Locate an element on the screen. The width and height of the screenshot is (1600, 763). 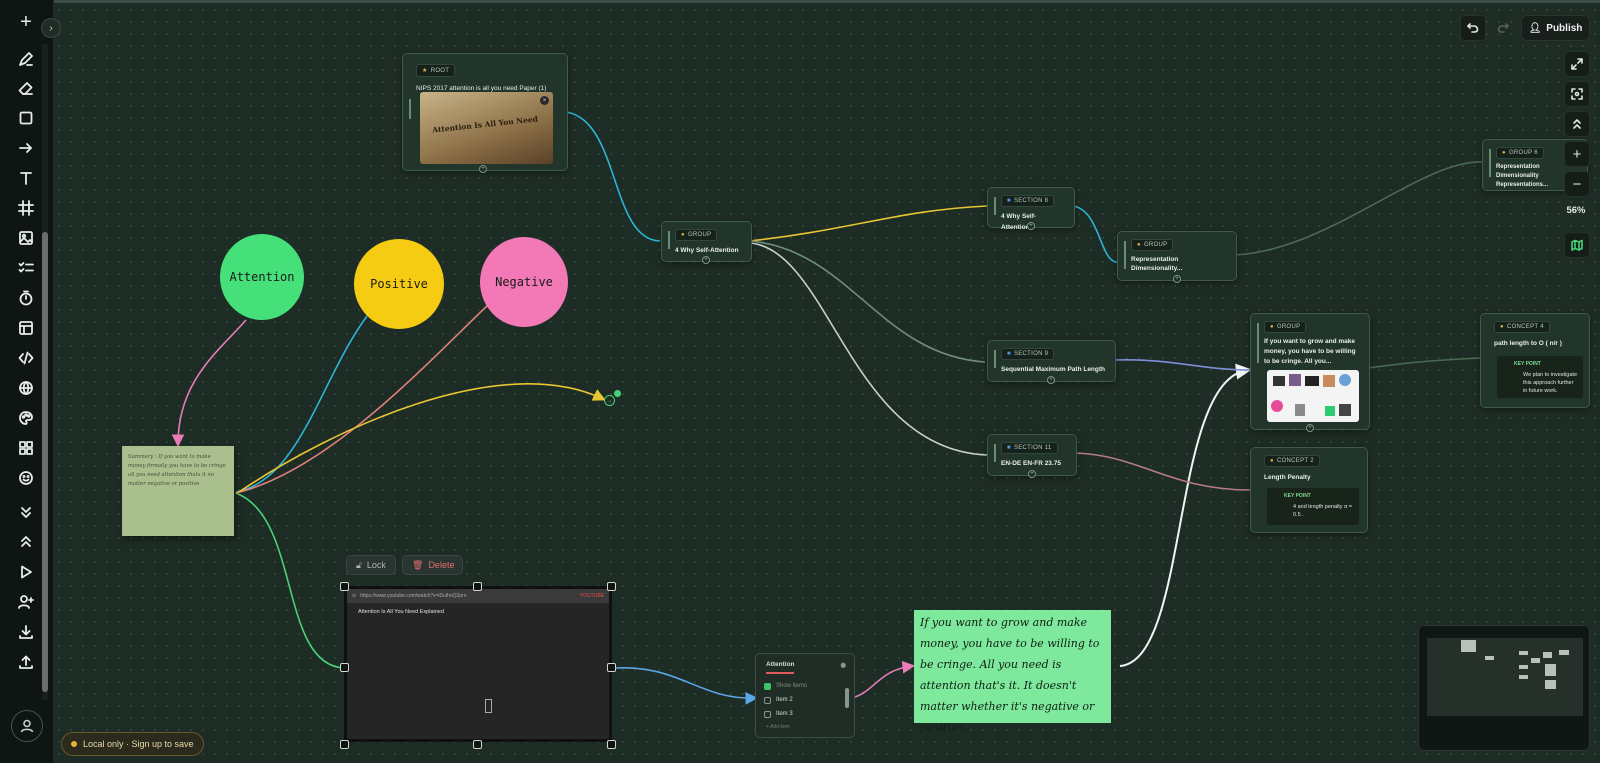
todo-scrollbar is located at coordinates (847, 698).